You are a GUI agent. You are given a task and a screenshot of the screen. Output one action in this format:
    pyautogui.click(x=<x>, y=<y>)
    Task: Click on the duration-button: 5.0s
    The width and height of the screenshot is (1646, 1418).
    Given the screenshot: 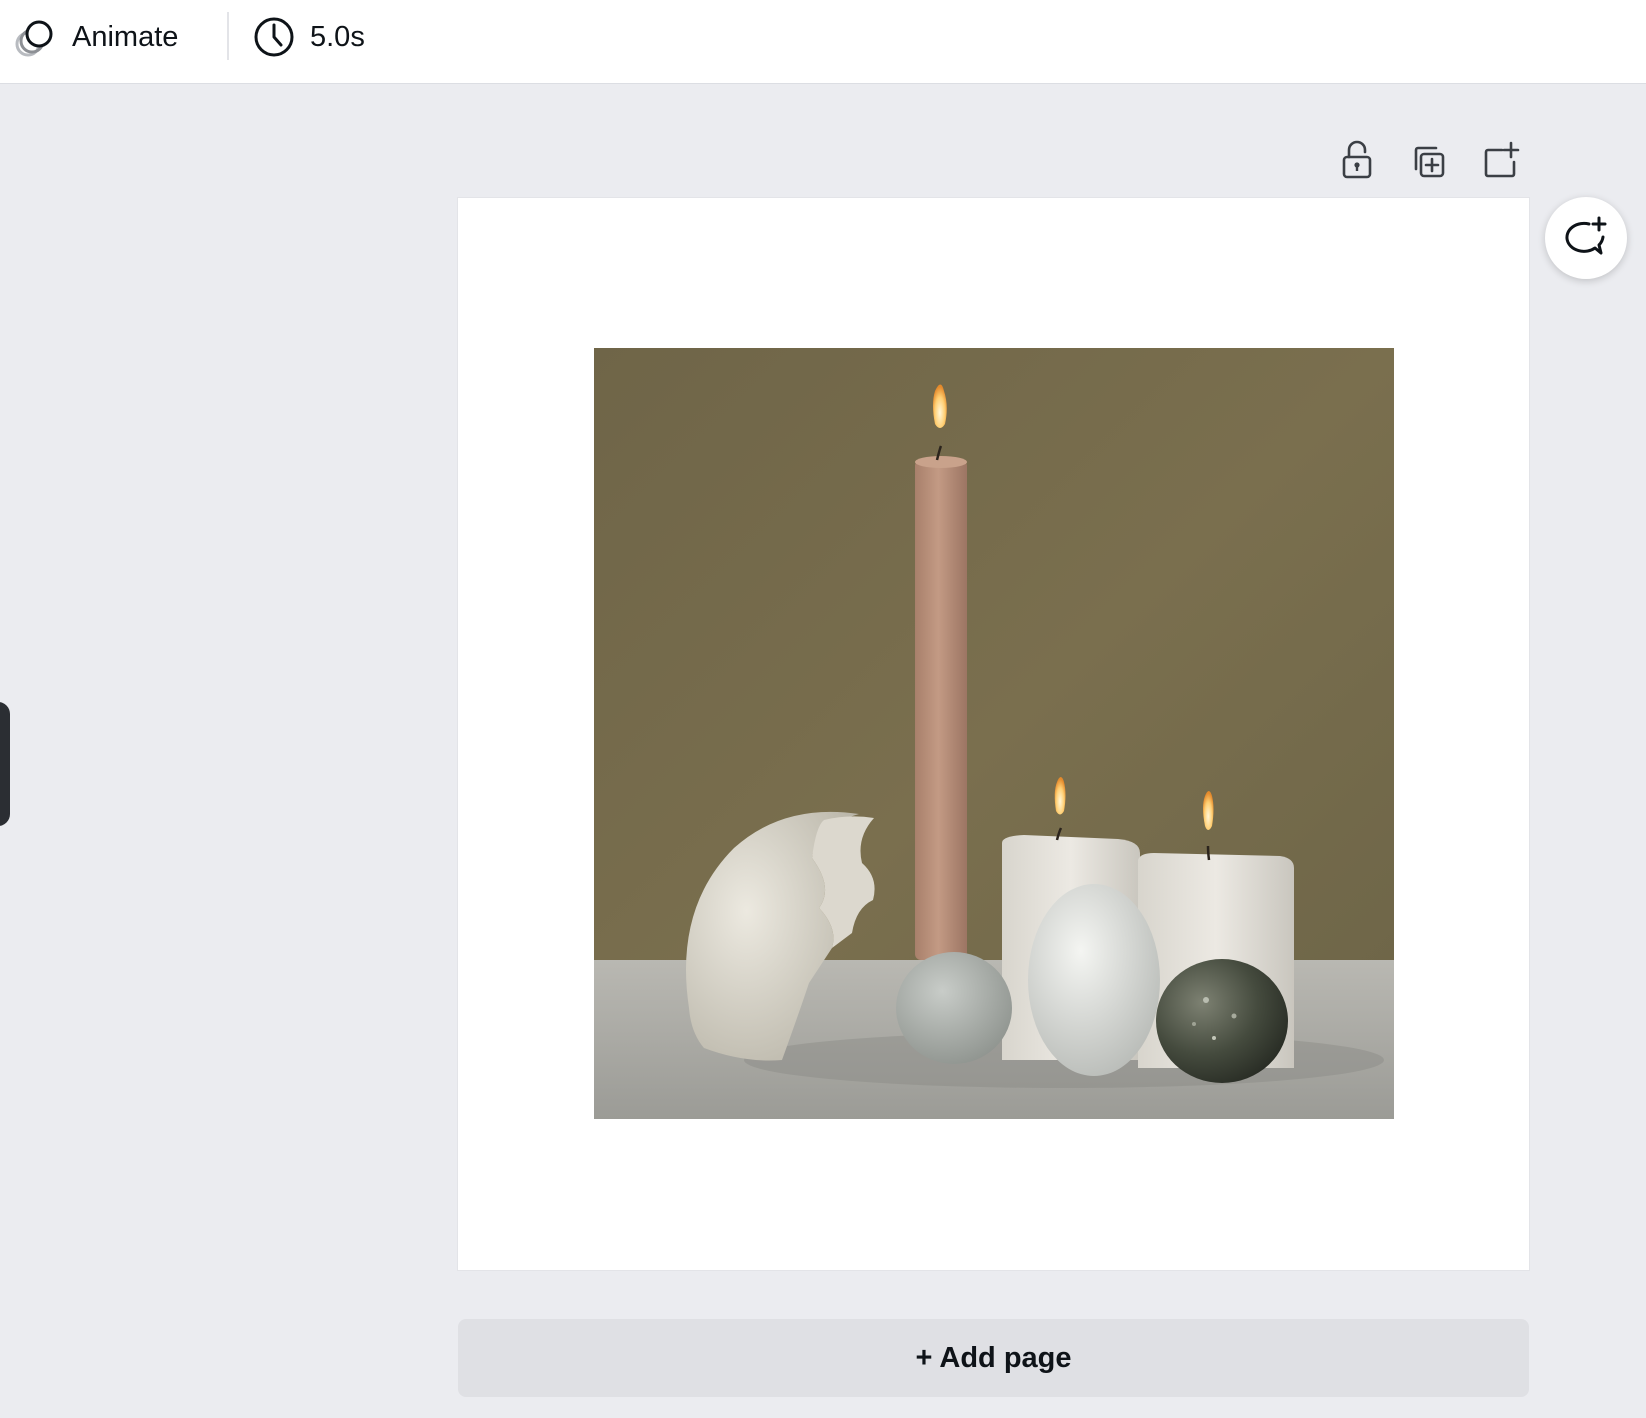 What is the action you would take?
    pyautogui.click(x=308, y=37)
    